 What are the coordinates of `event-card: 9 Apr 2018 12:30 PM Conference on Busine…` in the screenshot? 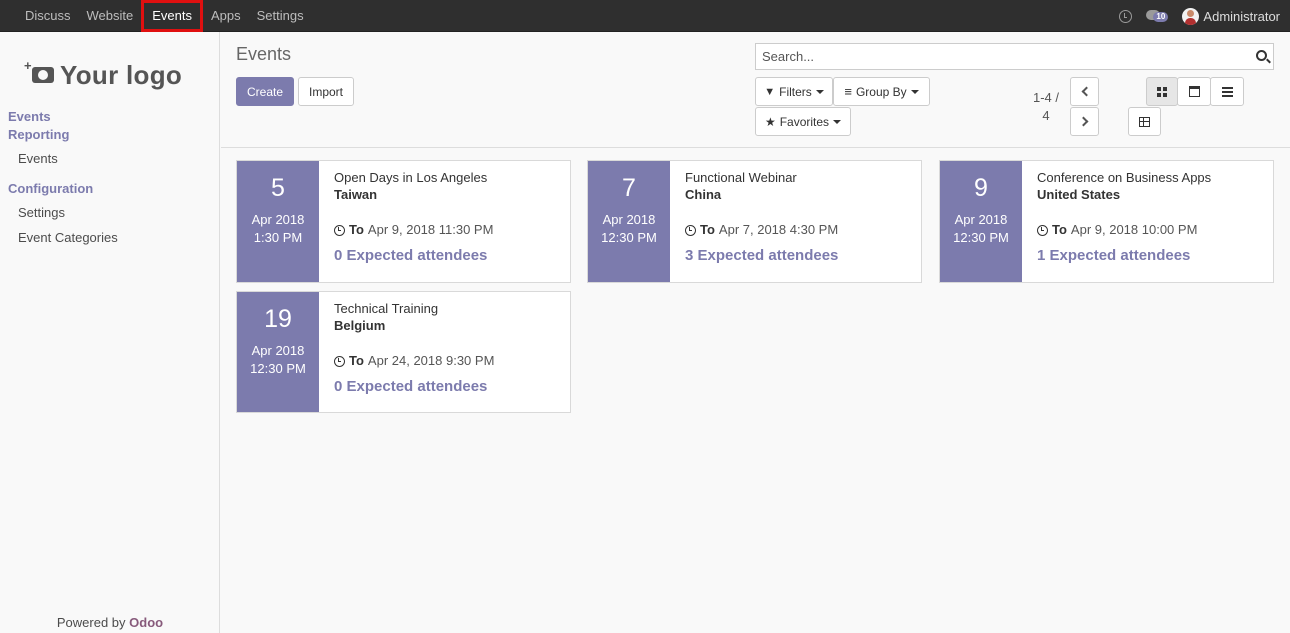 It's located at (1106, 221).